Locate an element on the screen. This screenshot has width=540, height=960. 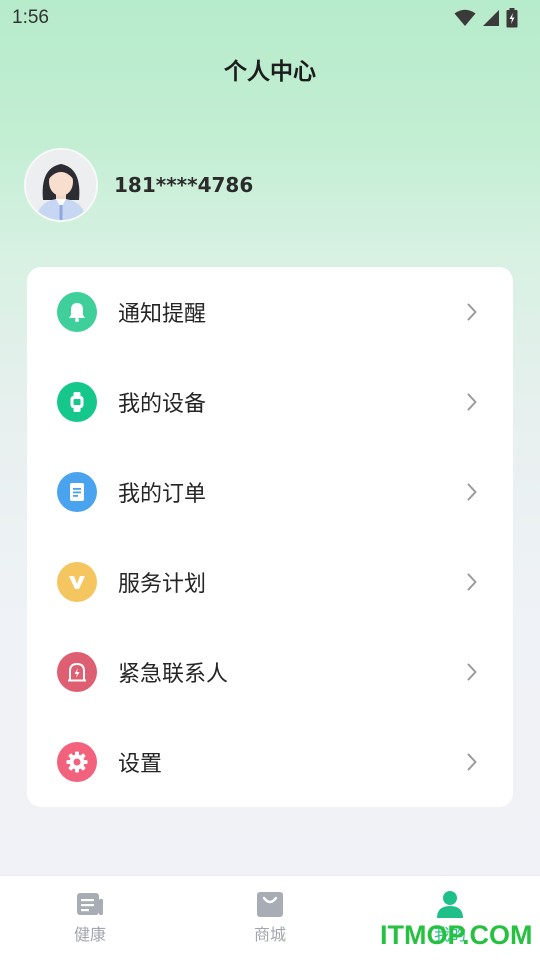
status-time: 1:56 is located at coordinates (30, 17).